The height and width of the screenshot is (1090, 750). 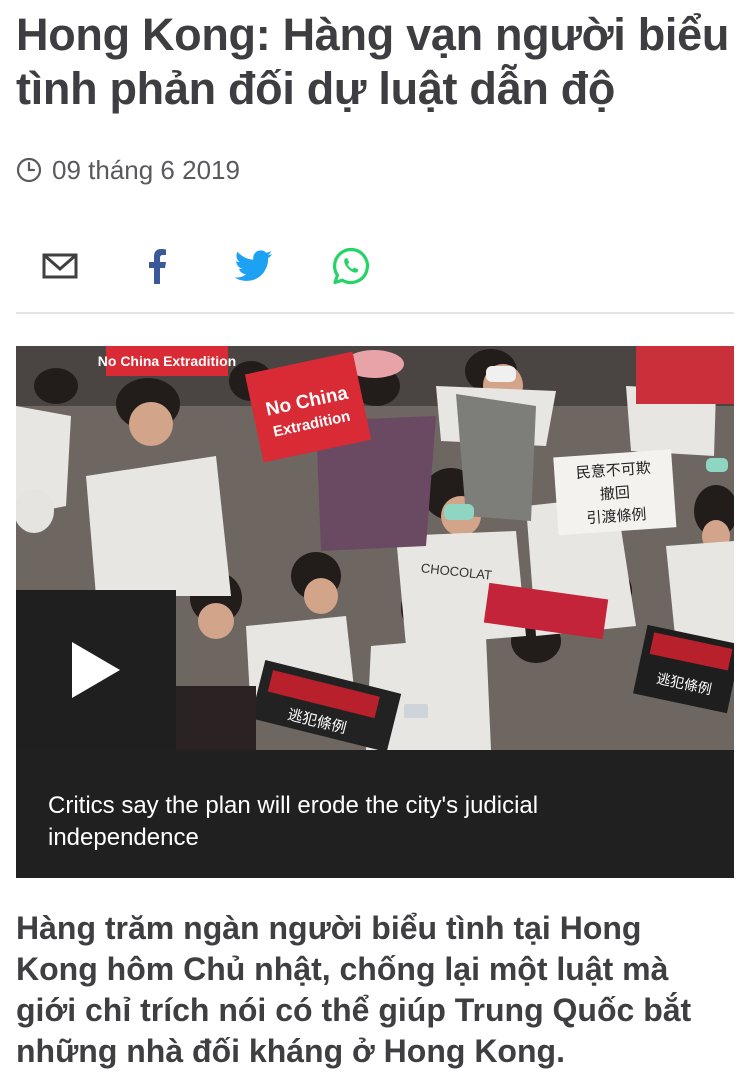 I want to click on share-bar, so click(x=376, y=266).